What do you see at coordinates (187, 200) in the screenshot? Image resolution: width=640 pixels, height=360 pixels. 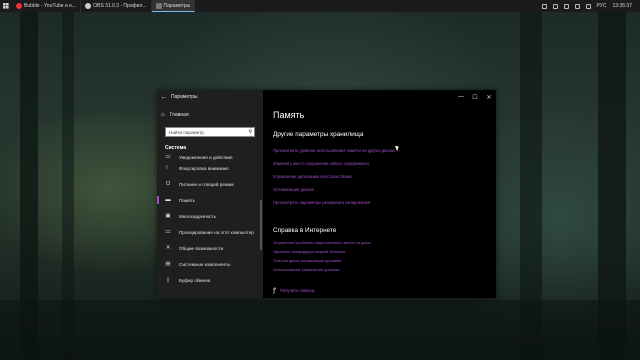 I see `sidebar-item-label: Память` at bounding box center [187, 200].